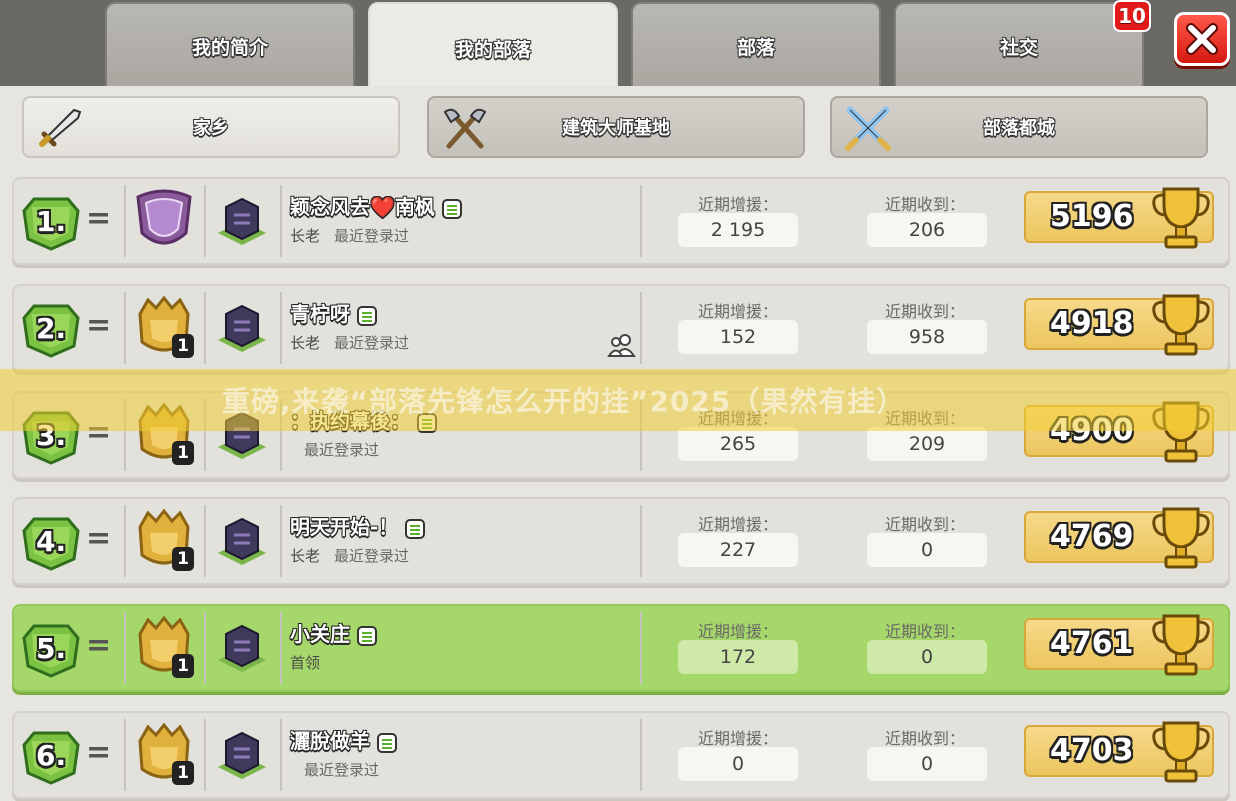  What do you see at coordinates (738, 444) in the screenshot?
I see `donated-value: 265` at bounding box center [738, 444].